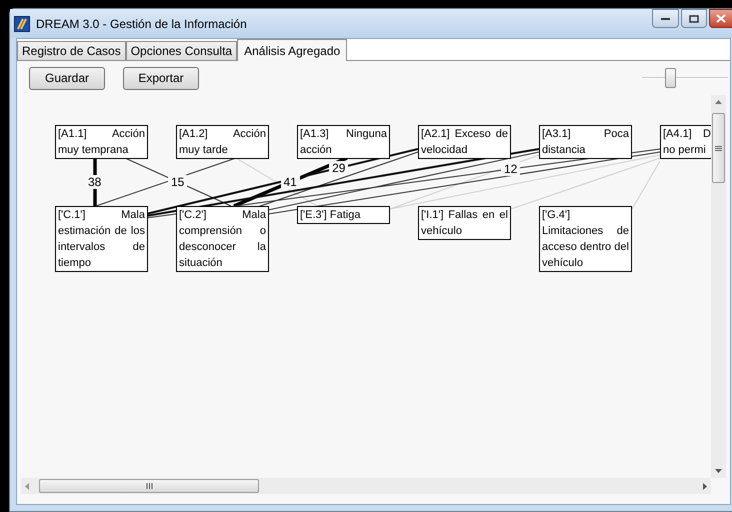  I want to click on scroll-up-icon, so click(718, 102).